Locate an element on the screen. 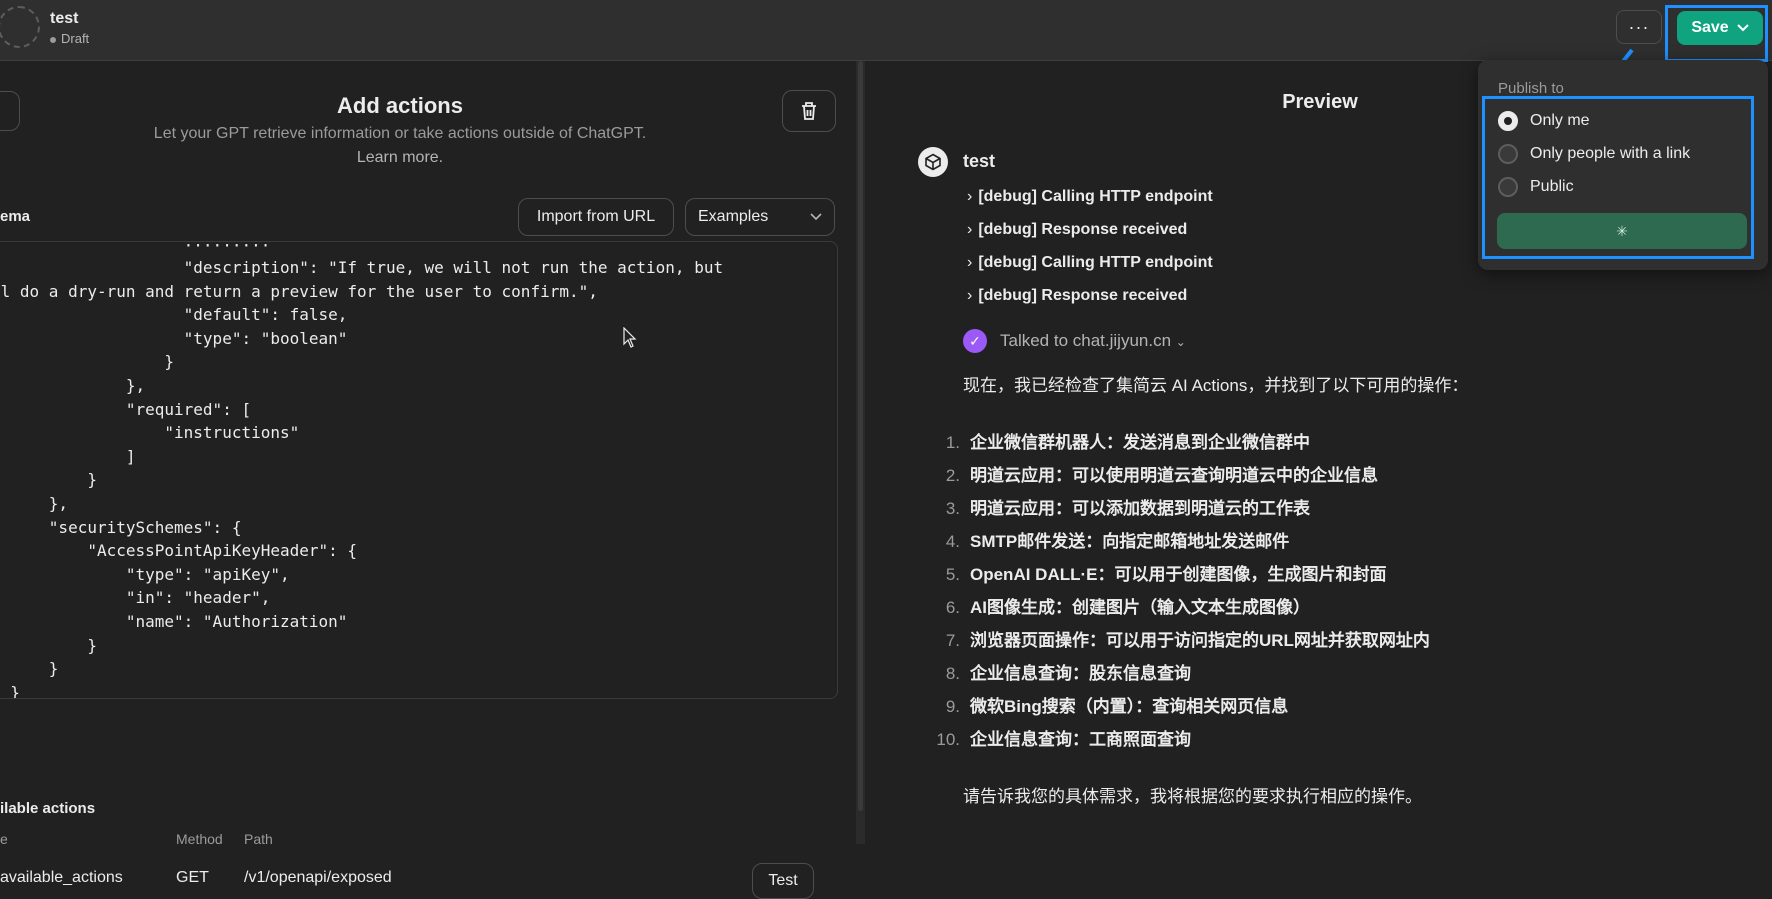 The image size is (1772, 899). publish-label: Publish to is located at coordinates (1531, 88).